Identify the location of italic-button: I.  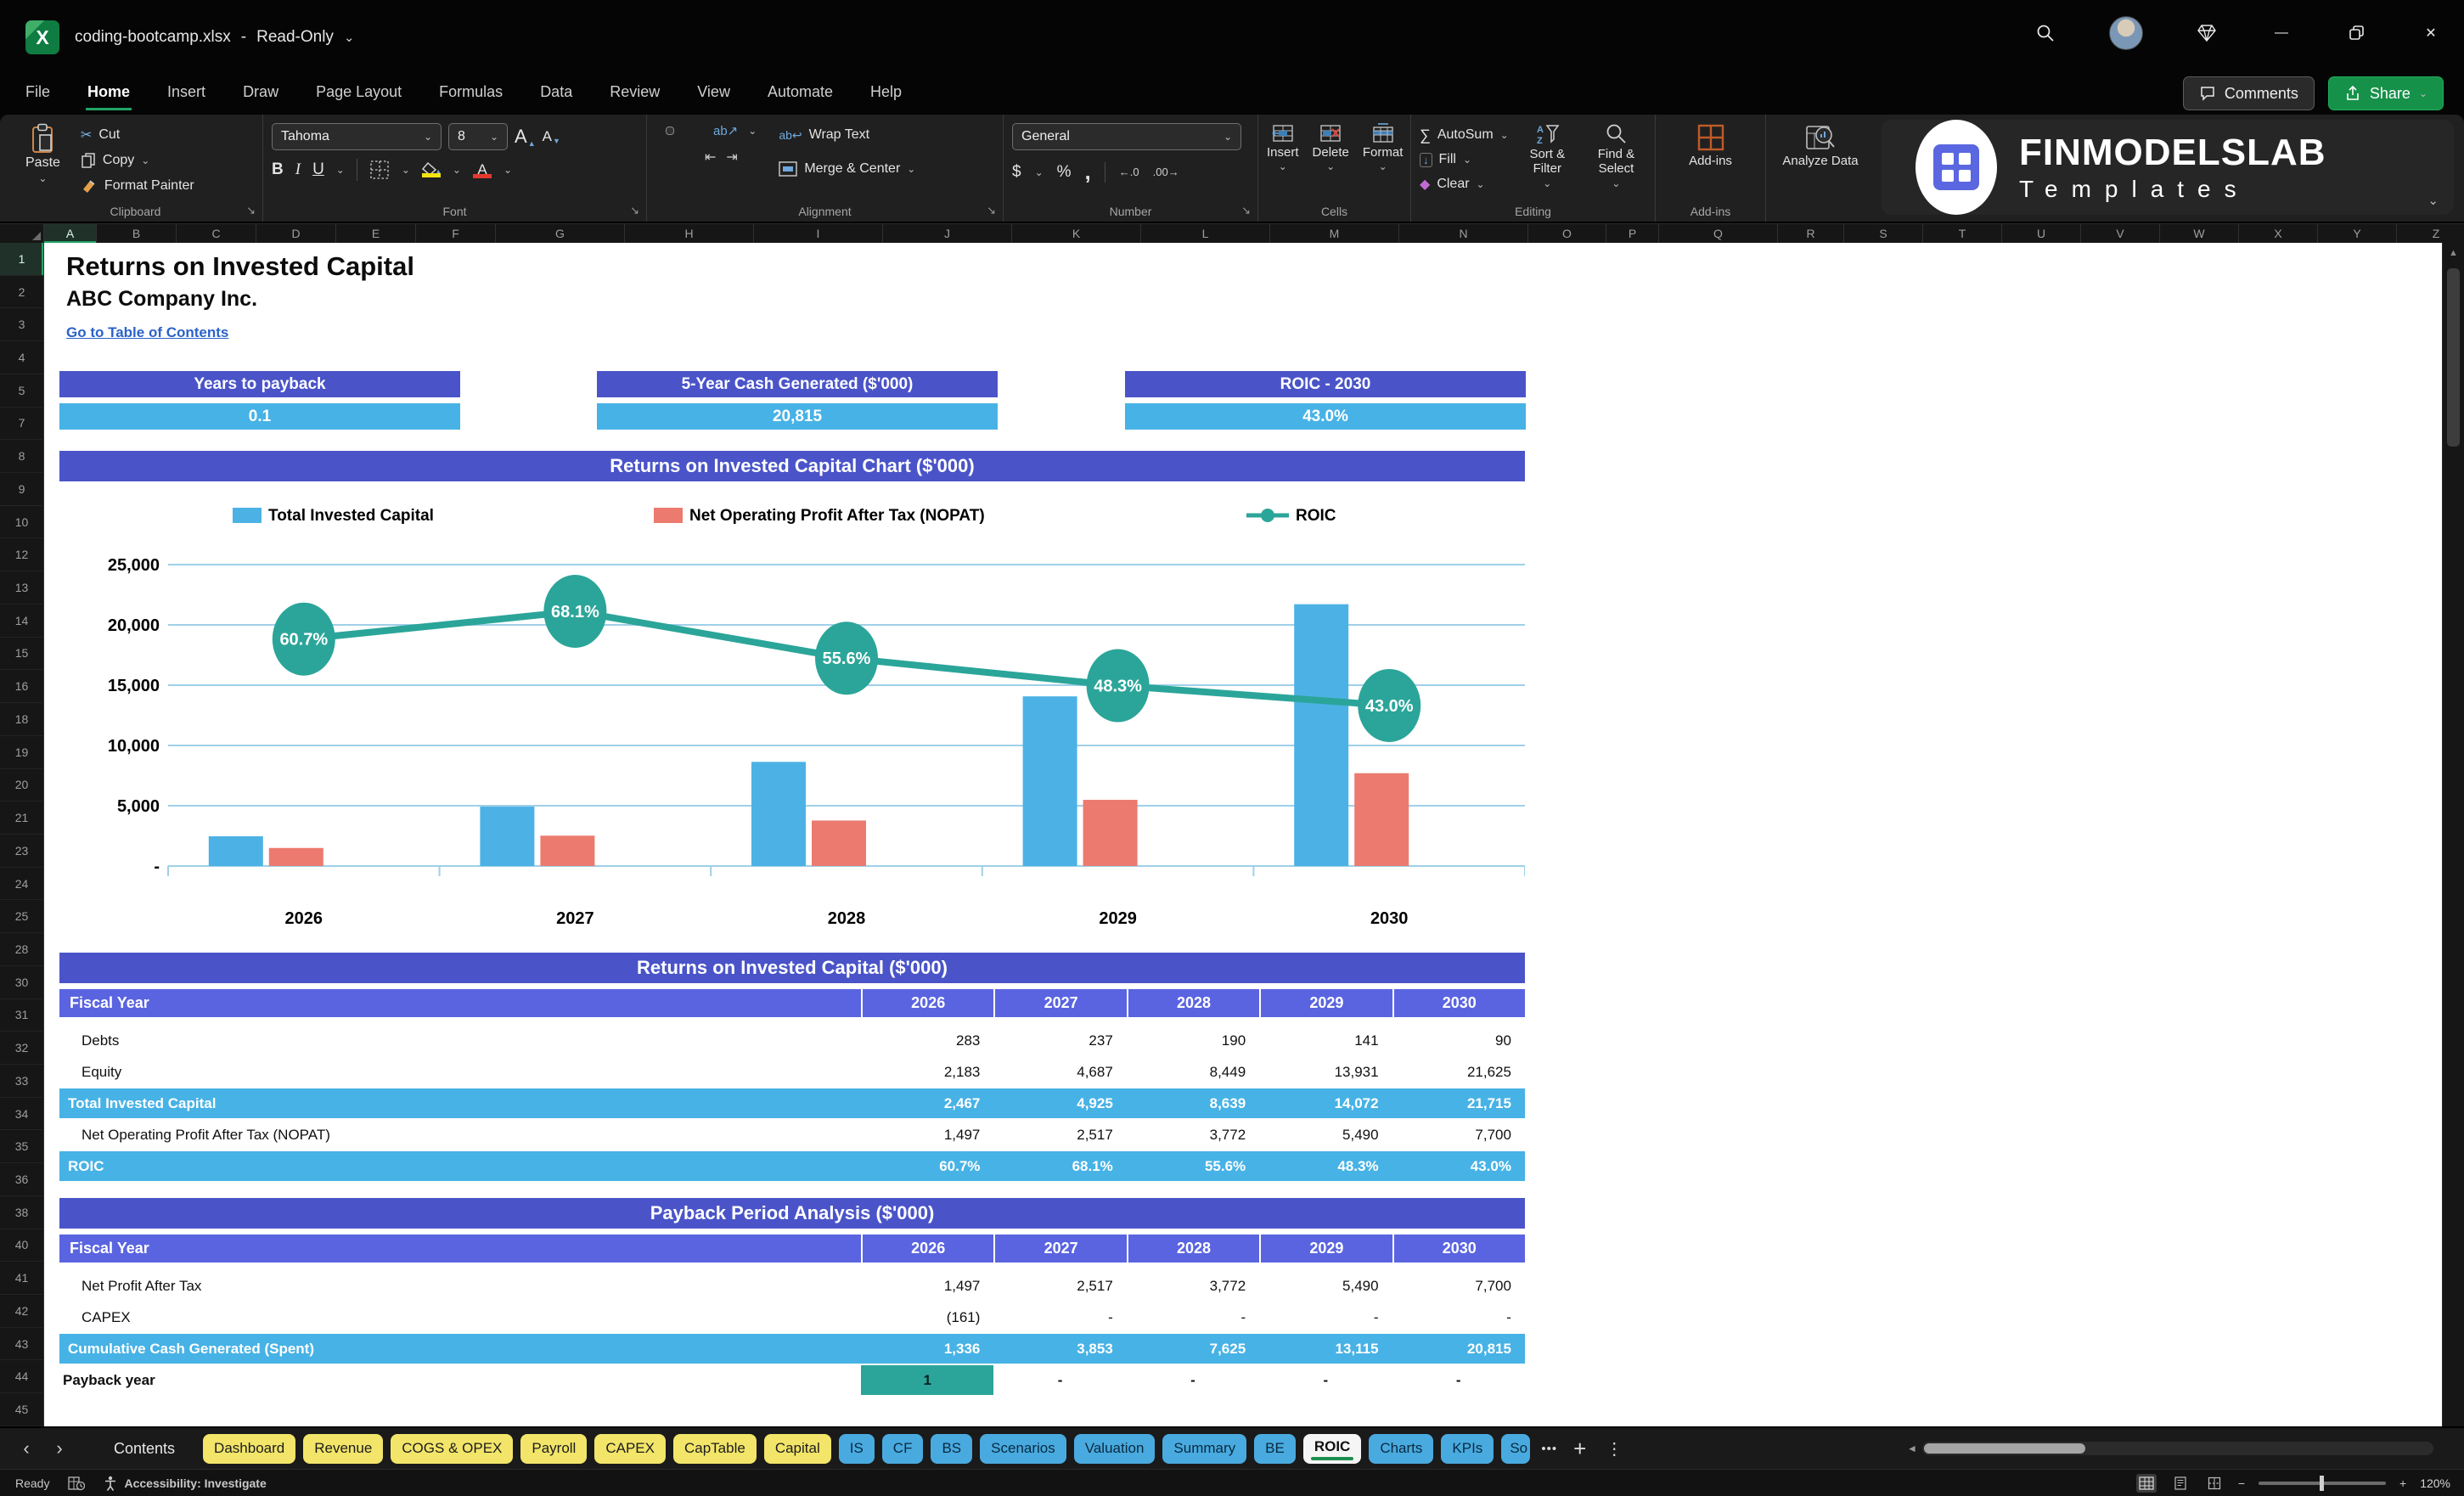
(298, 169).